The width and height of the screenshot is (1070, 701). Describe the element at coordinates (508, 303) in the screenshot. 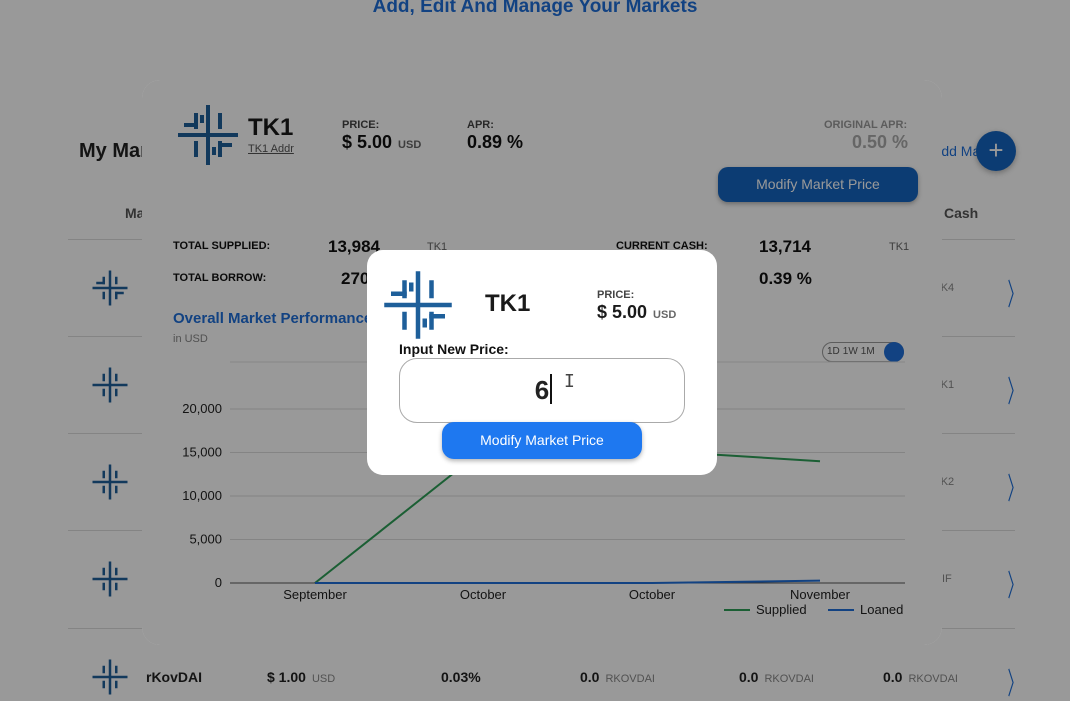

I see `dialog-market-name: TK1` at that location.